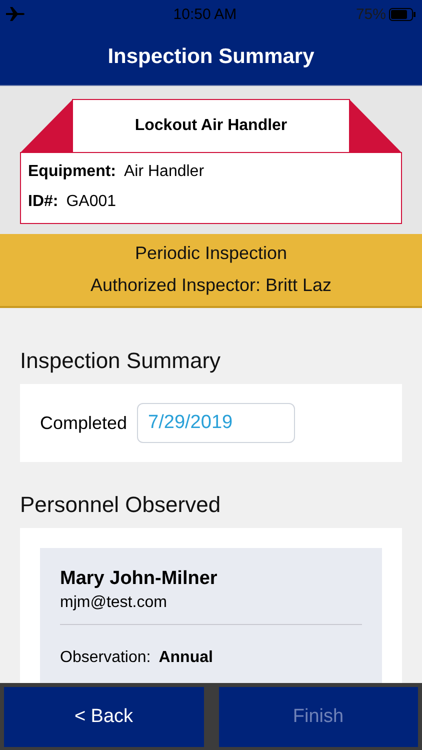  I want to click on screen-title: Inspection Summary, so click(211, 56).